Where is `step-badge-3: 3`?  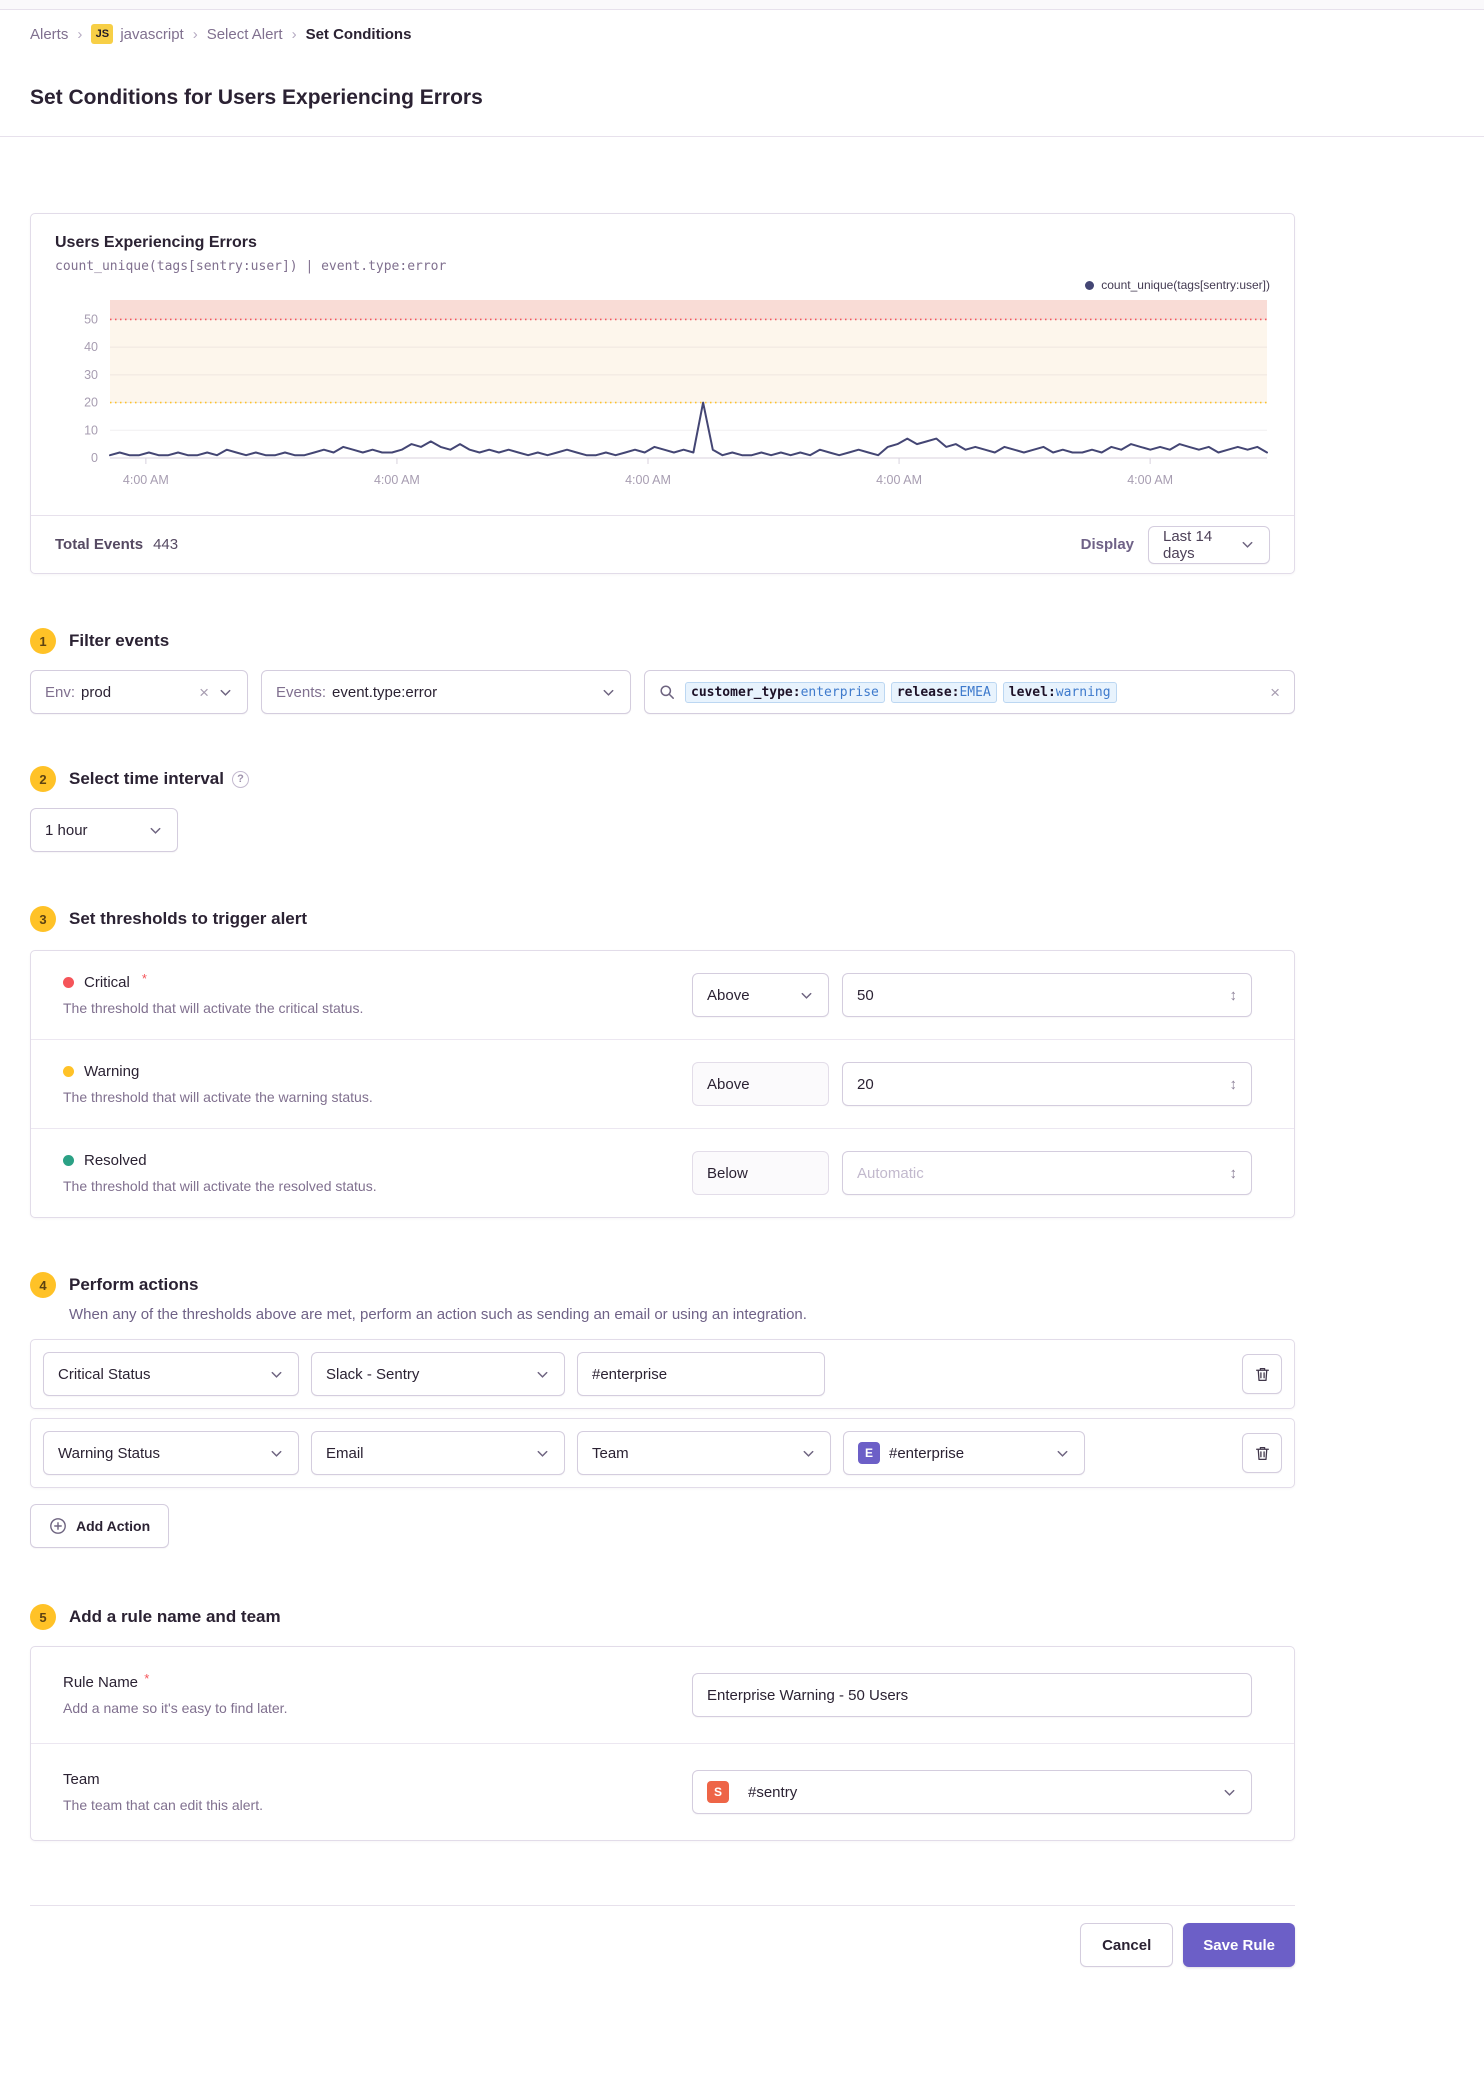 step-badge-3: 3 is located at coordinates (43, 919).